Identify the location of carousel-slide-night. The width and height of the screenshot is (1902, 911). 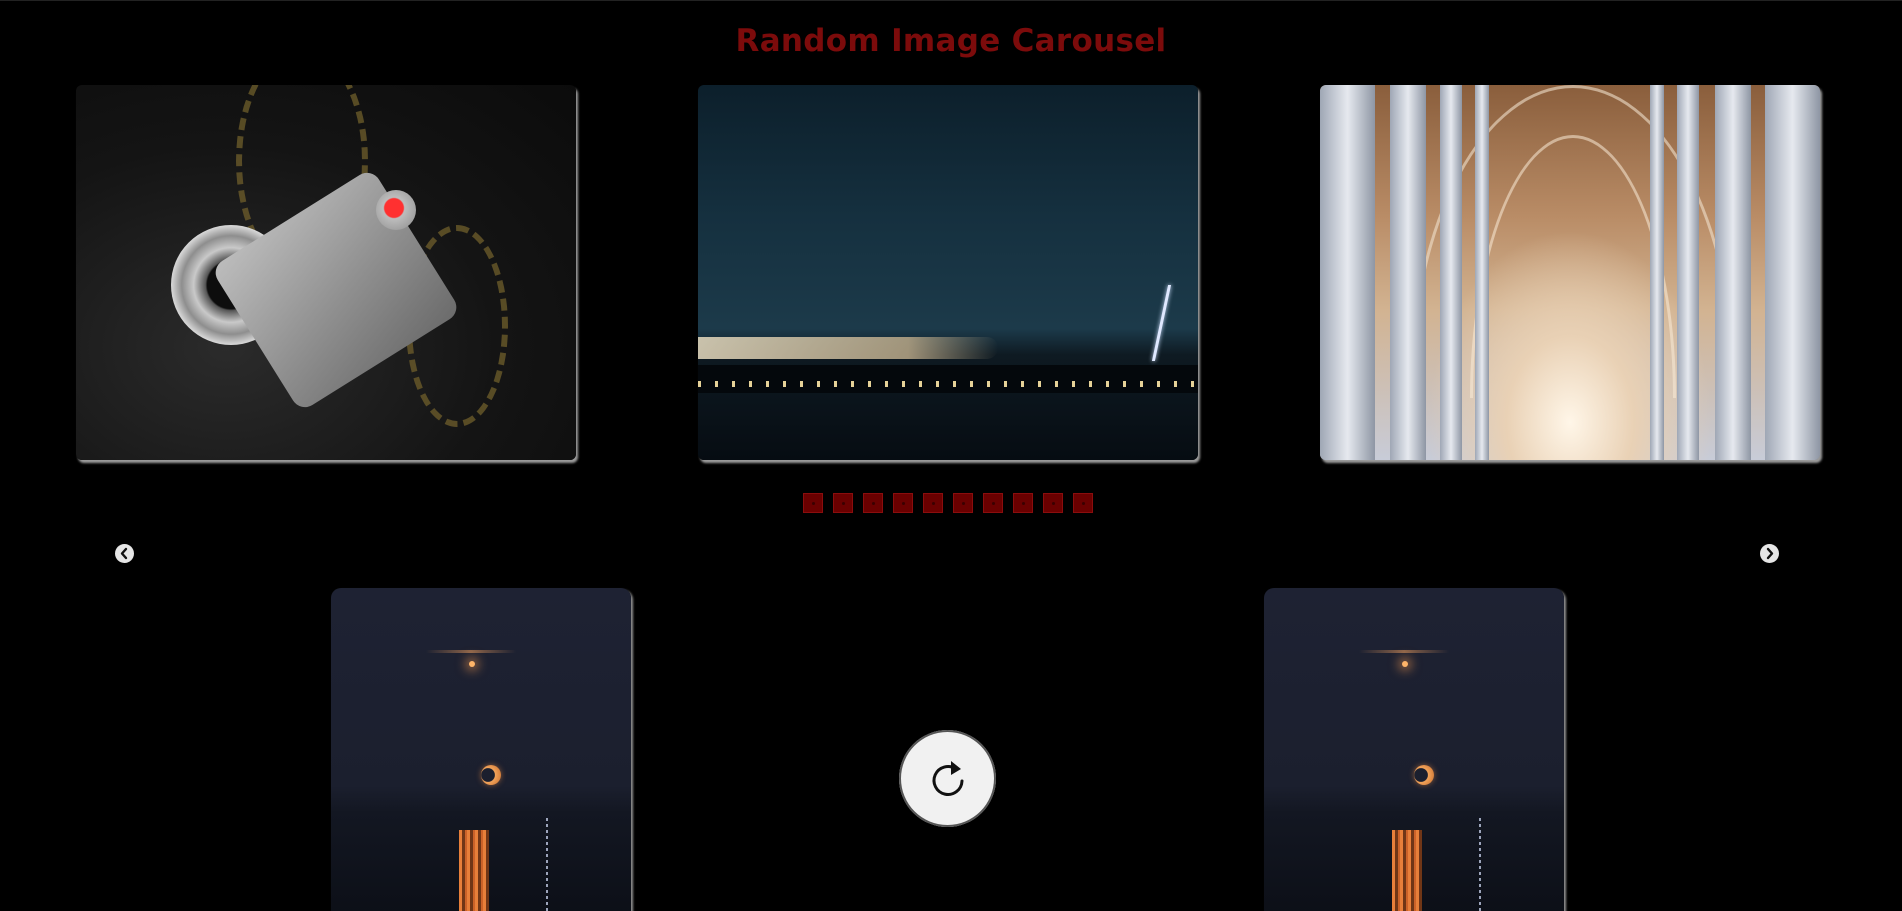
(948, 272).